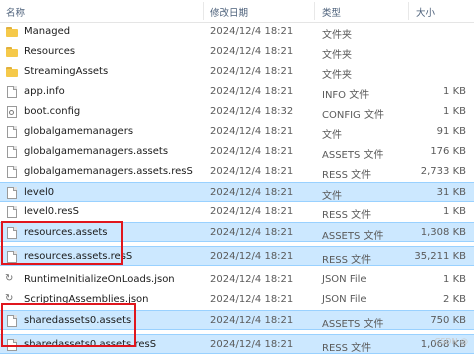 The image size is (474, 354). Describe the element at coordinates (50, 51) in the screenshot. I see `file-name: Resources` at that location.